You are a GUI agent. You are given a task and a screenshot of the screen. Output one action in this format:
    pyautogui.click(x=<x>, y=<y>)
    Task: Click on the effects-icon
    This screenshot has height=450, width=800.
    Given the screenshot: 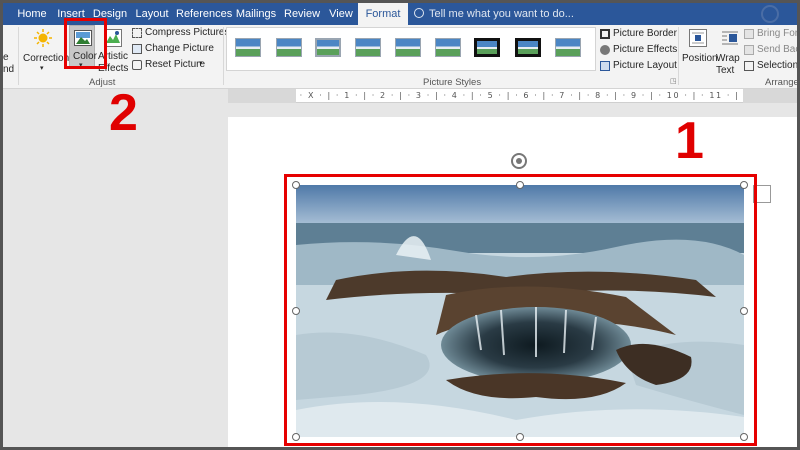 What is the action you would take?
    pyautogui.click(x=605, y=50)
    